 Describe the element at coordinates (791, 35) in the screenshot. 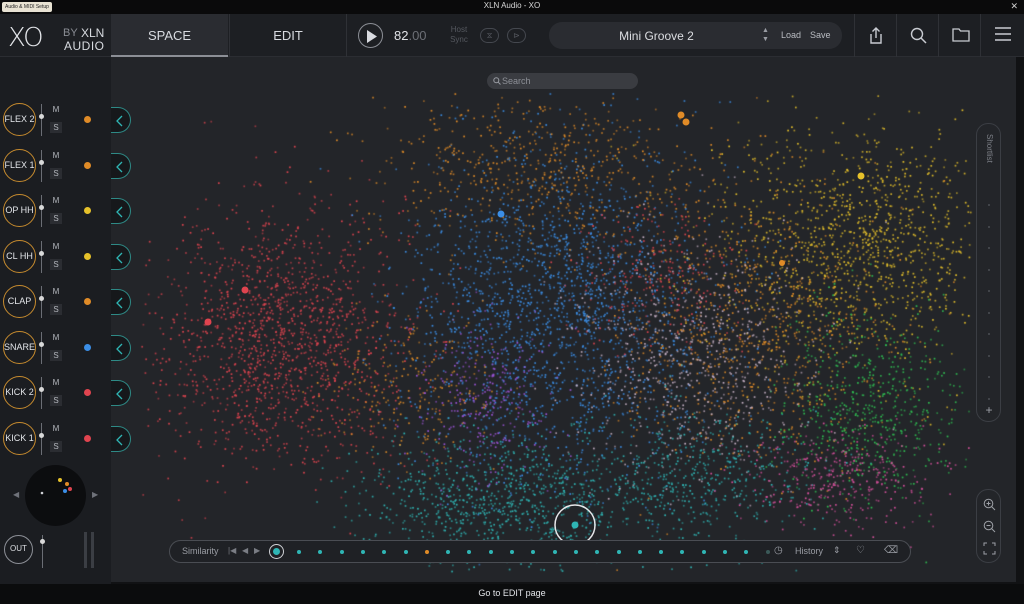

I see `load-button: Load` at that location.